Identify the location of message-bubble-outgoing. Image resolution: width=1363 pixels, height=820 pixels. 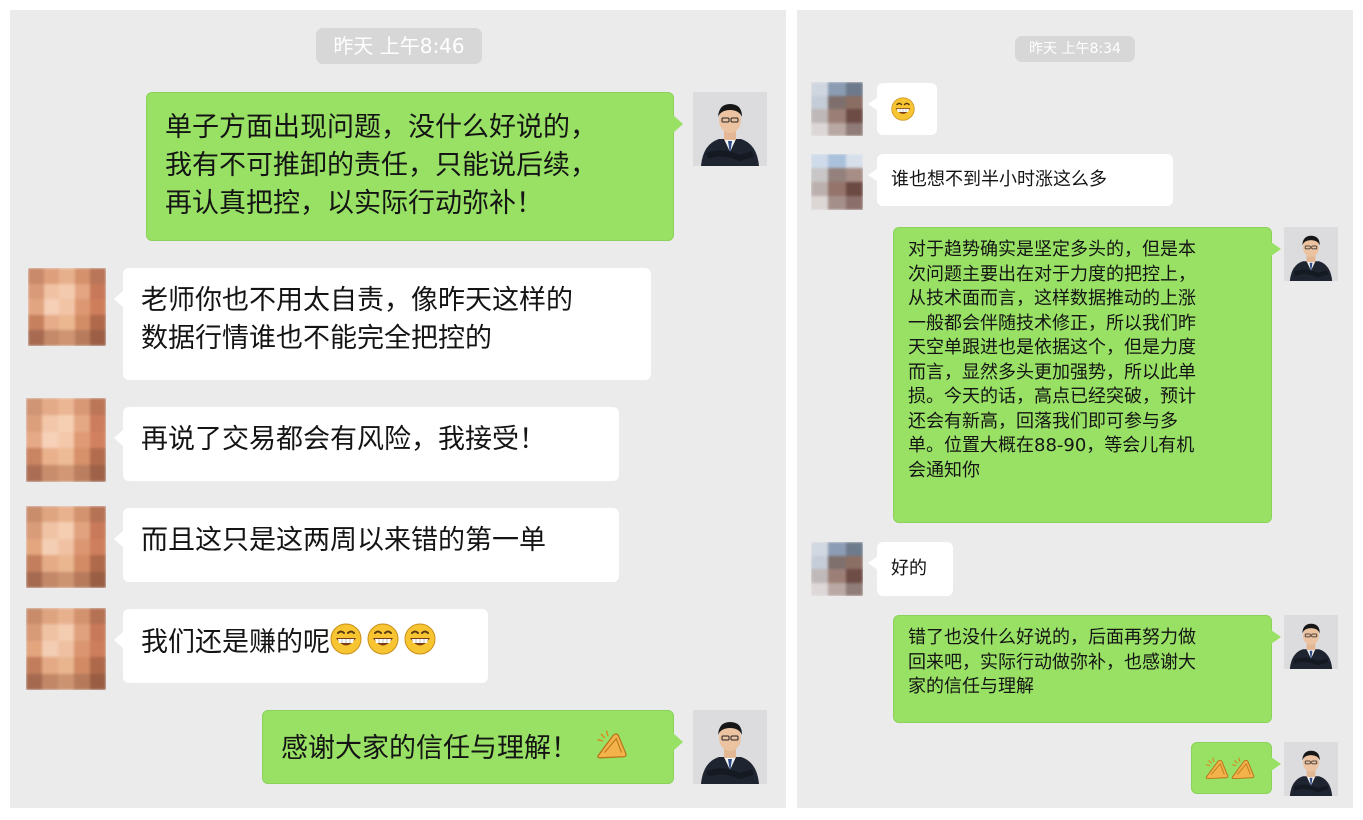
(1236, 768).